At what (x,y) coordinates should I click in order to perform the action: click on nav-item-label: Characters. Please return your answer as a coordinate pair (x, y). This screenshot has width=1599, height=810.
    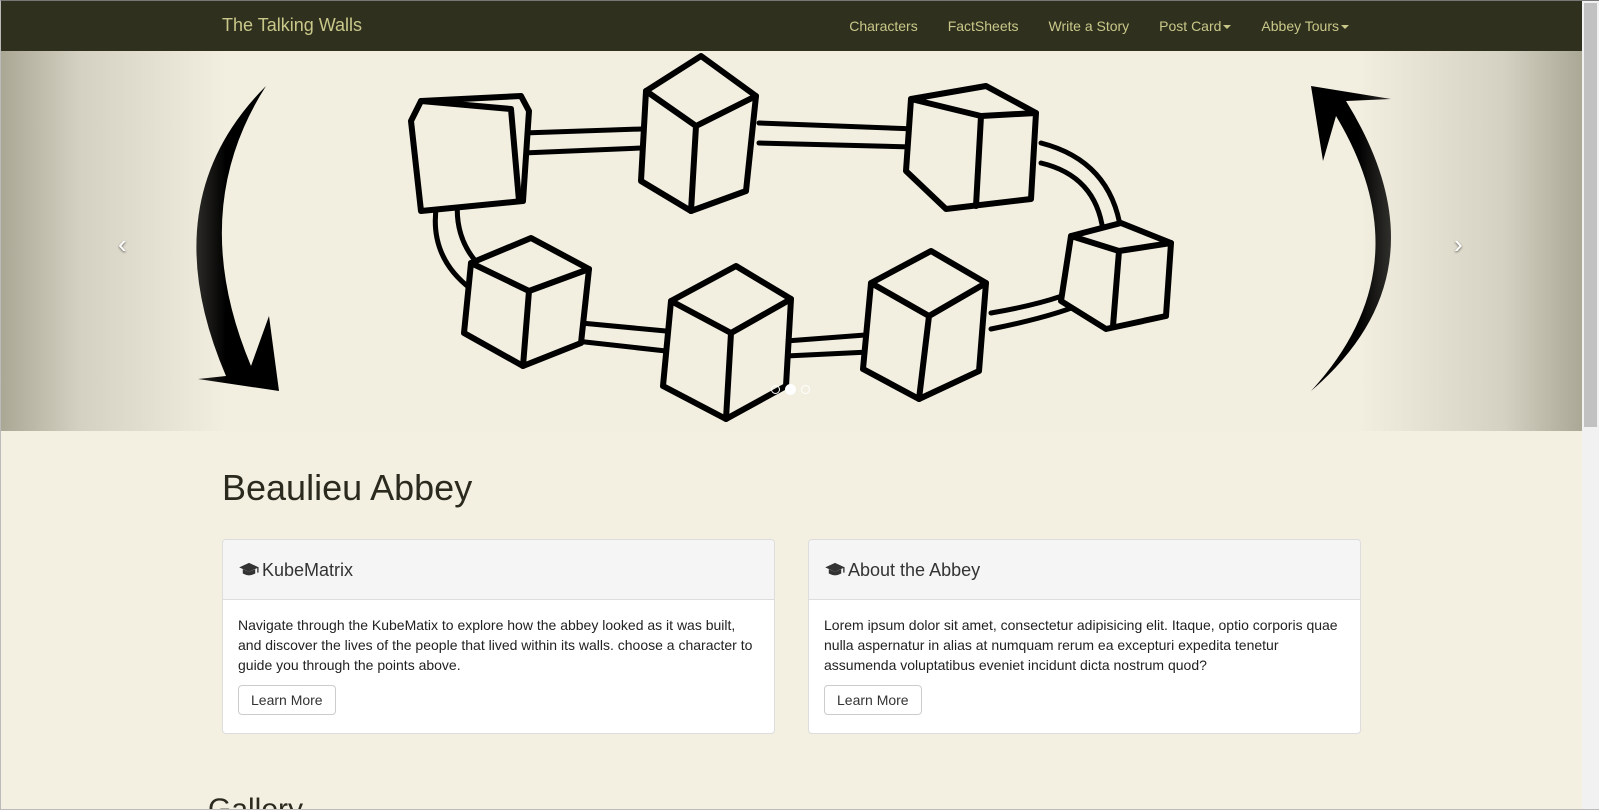
    Looking at the image, I should click on (883, 26).